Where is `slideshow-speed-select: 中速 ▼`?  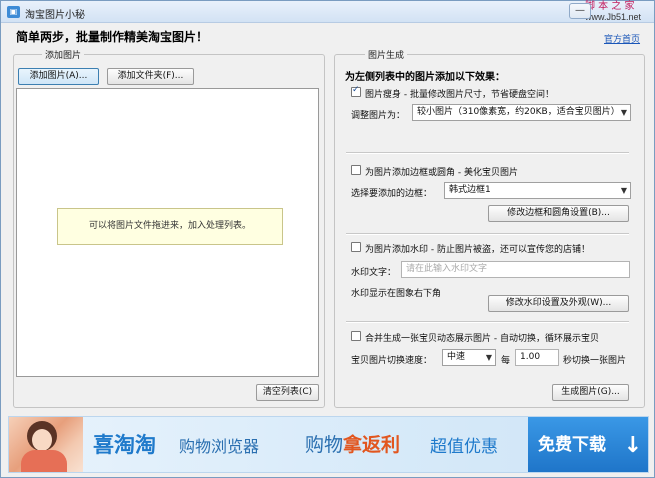
slideshow-speed-select: 中速 ▼ is located at coordinates (469, 357).